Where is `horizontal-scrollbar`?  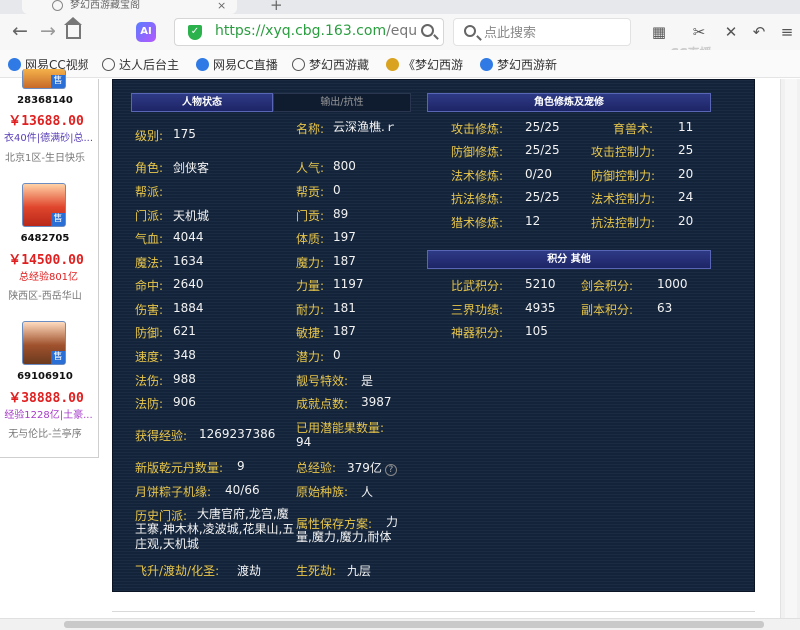 horizontal-scrollbar is located at coordinates (400, 624).